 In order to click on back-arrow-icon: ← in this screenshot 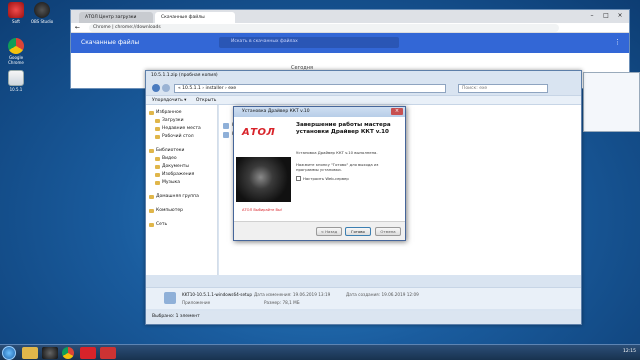, I will do `click(77, 27)`.